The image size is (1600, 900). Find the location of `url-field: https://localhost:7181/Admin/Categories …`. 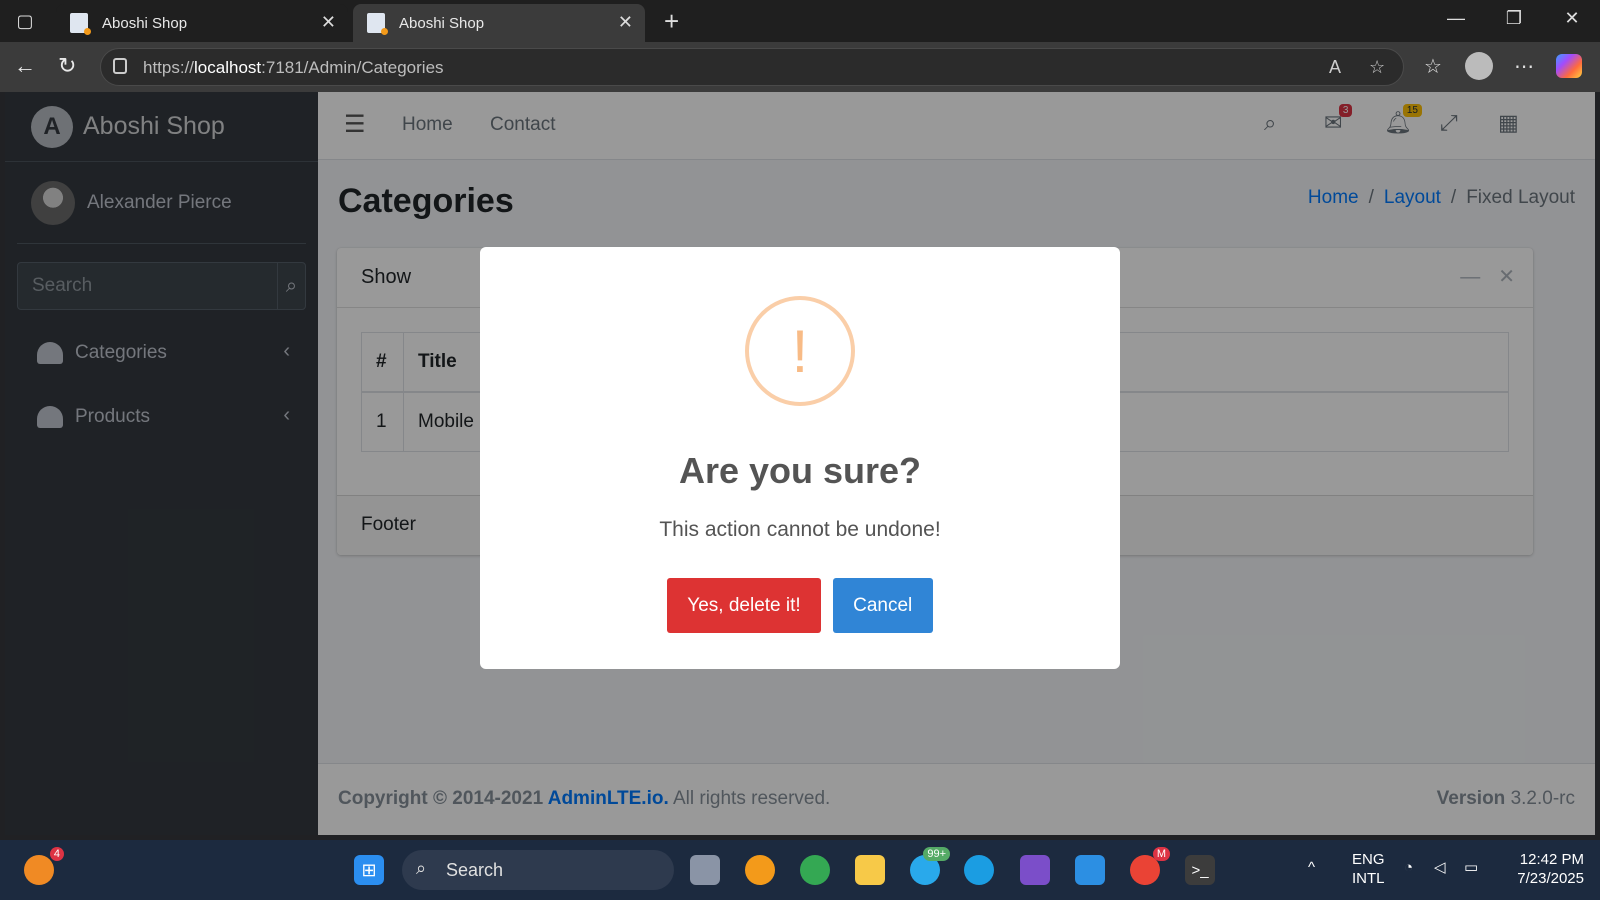

url-field: https://localhost:7181/Admin/Categories … is located at coordinates (752, 67).